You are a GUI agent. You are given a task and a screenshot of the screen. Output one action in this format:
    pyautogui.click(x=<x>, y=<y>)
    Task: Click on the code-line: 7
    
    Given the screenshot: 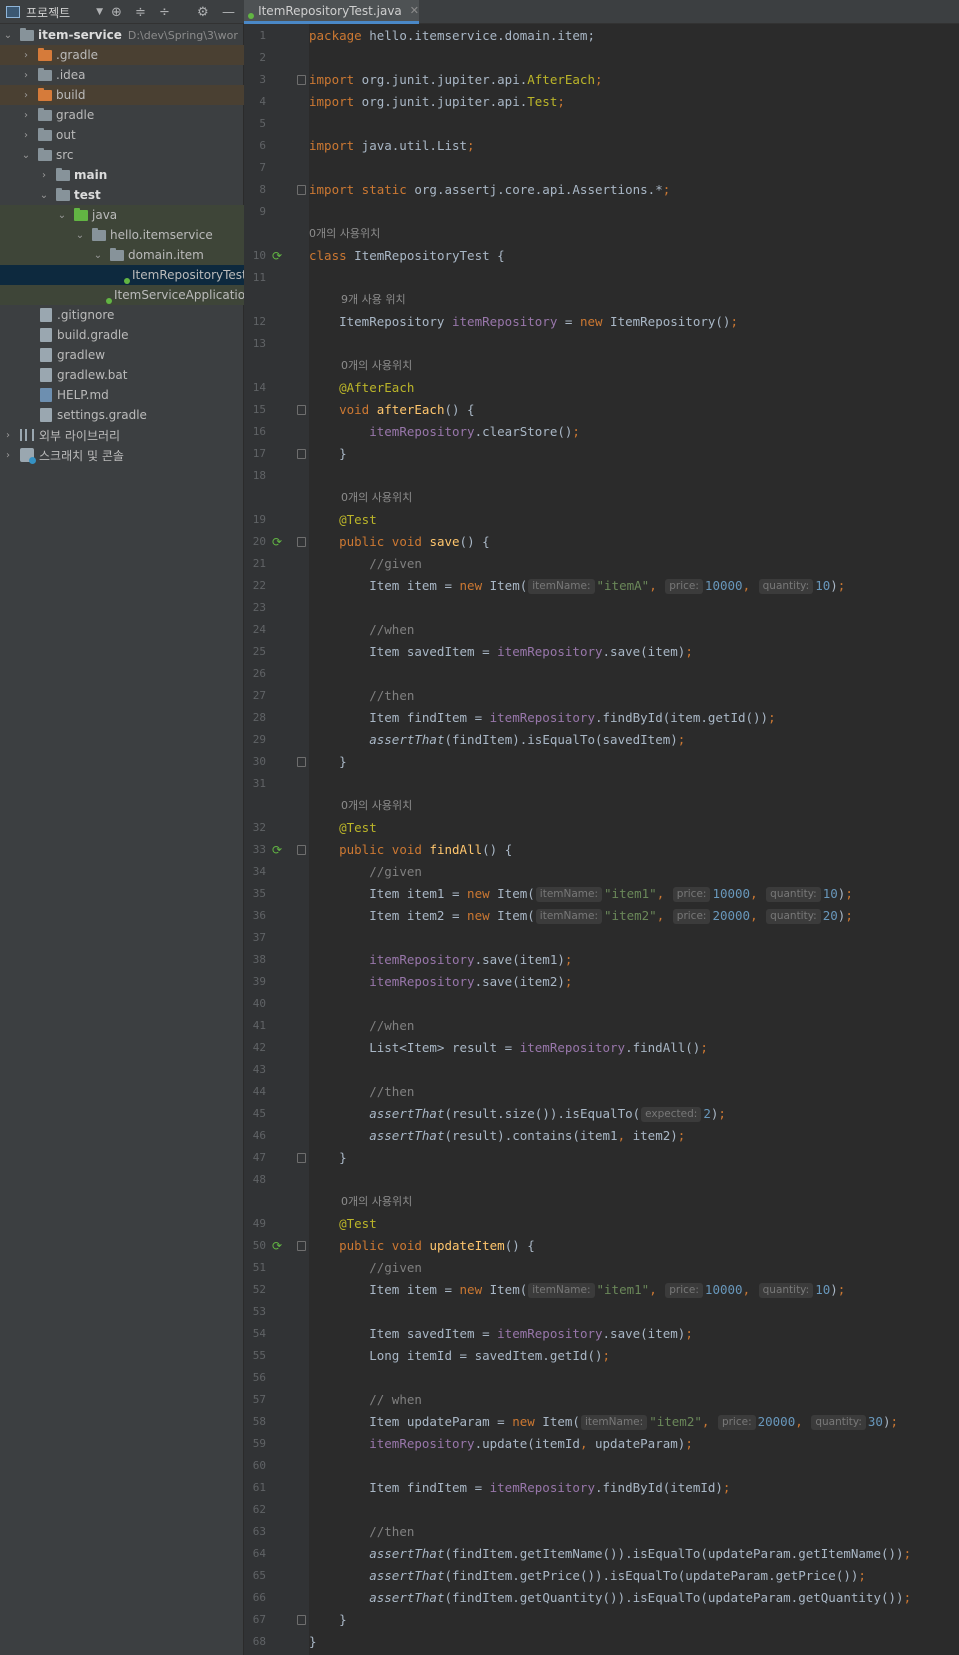 What is the action you would take?
    pyautogui.click(x=479, y=168)
    